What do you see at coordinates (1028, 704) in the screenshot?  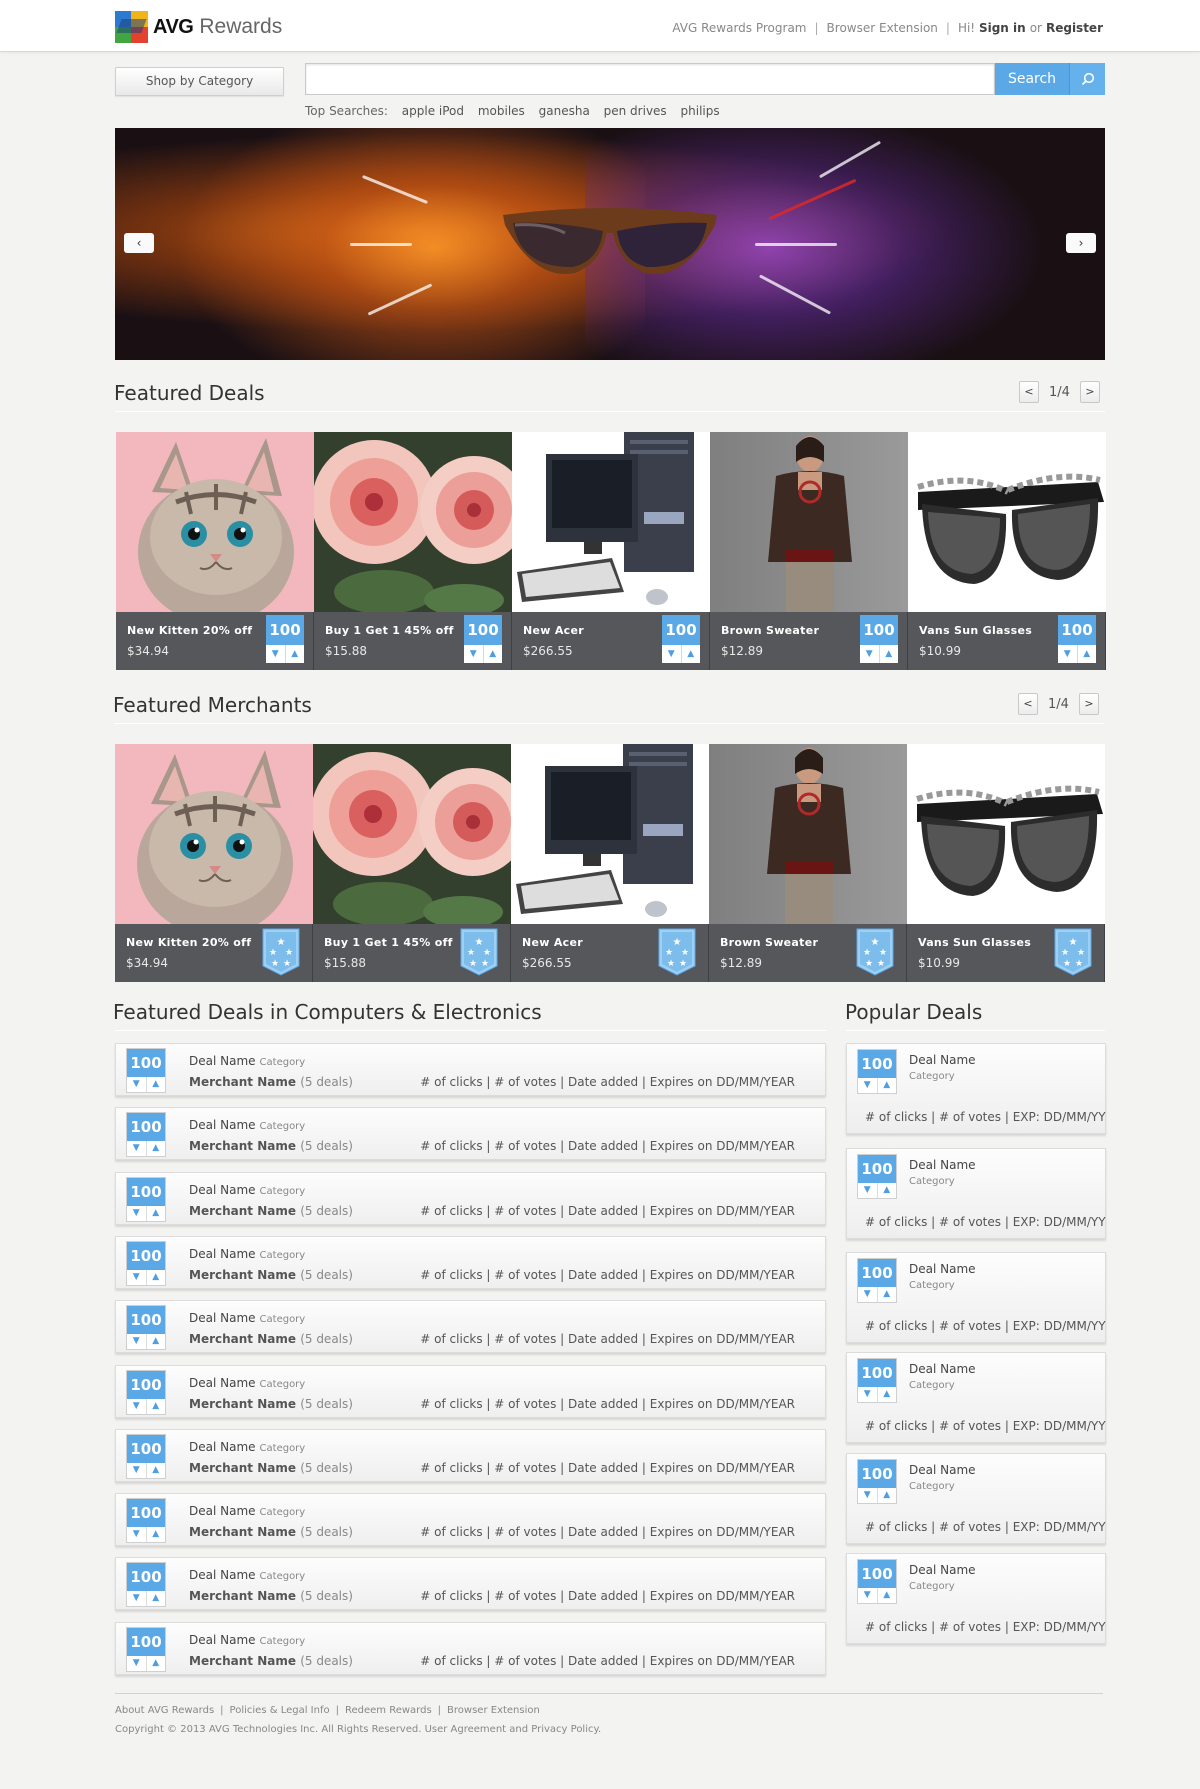 I see `featured-merchants-prev-button: <` at bounding box center [1028, 704].